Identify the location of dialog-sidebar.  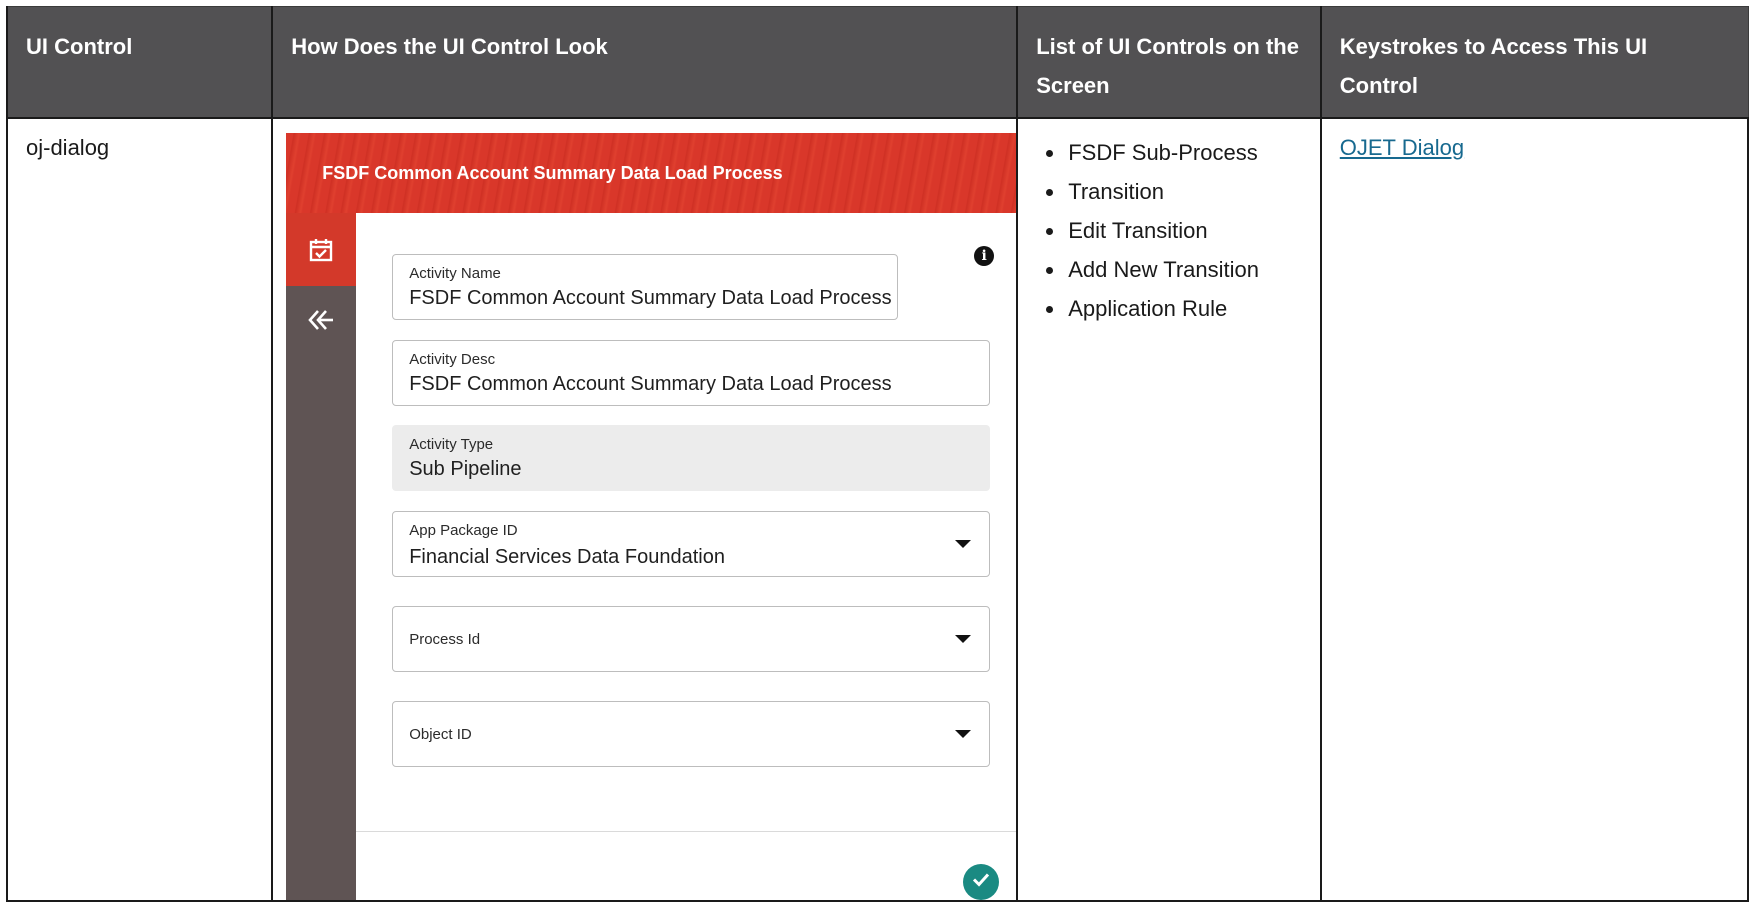
(321, 556).